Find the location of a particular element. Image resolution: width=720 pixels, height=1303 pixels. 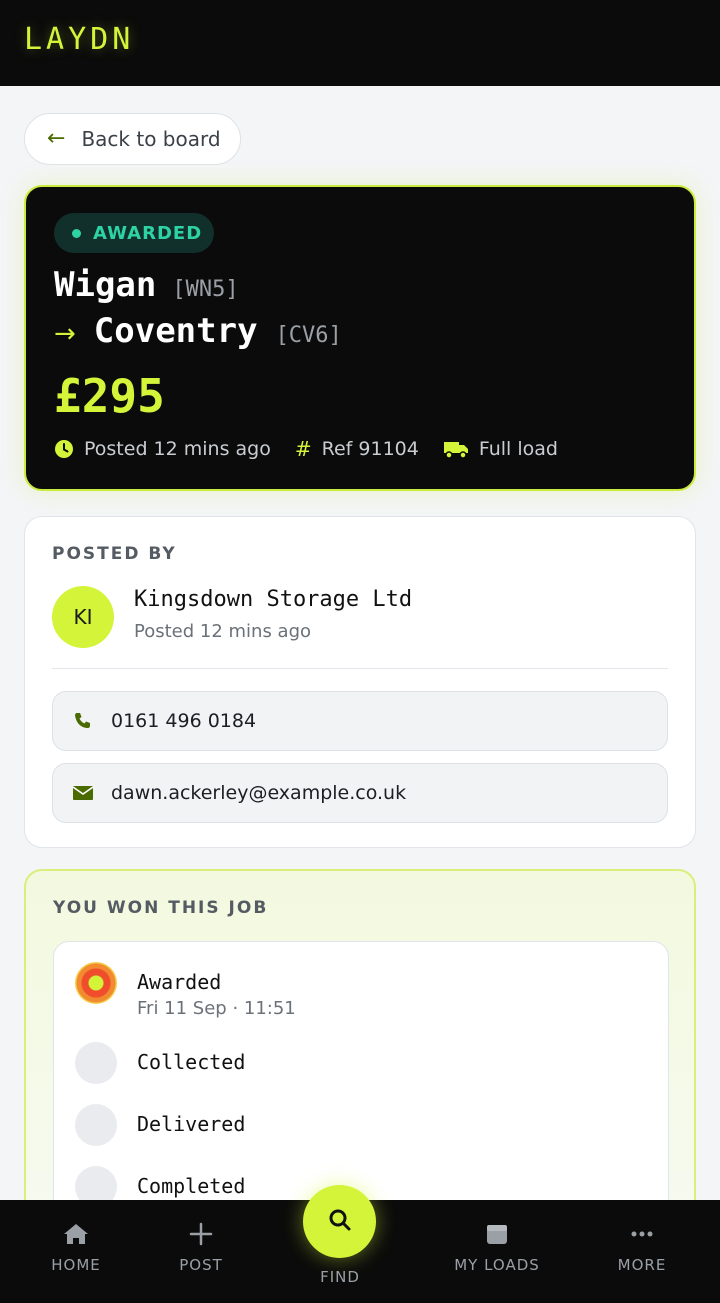

route-destination: → Coventry [CV6] is located at coordinates (198, 331).